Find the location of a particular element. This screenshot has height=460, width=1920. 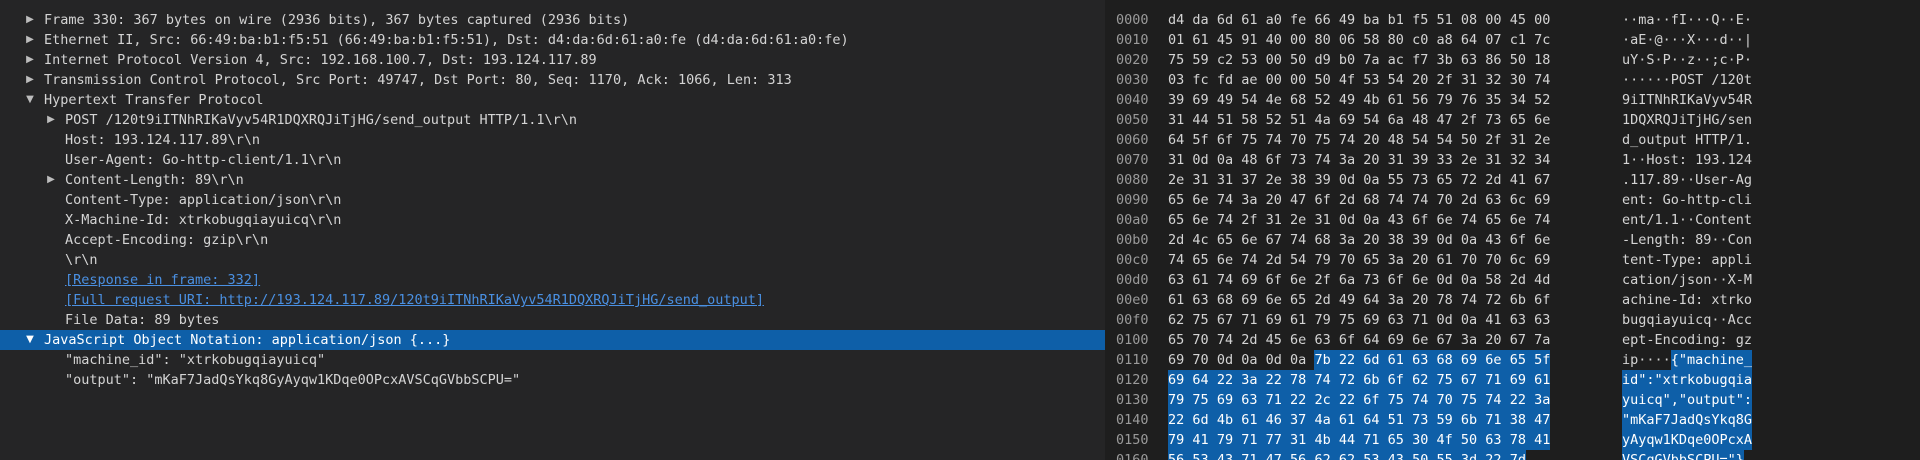

hex-byte: 59 is located at coordinates (1444, 420).